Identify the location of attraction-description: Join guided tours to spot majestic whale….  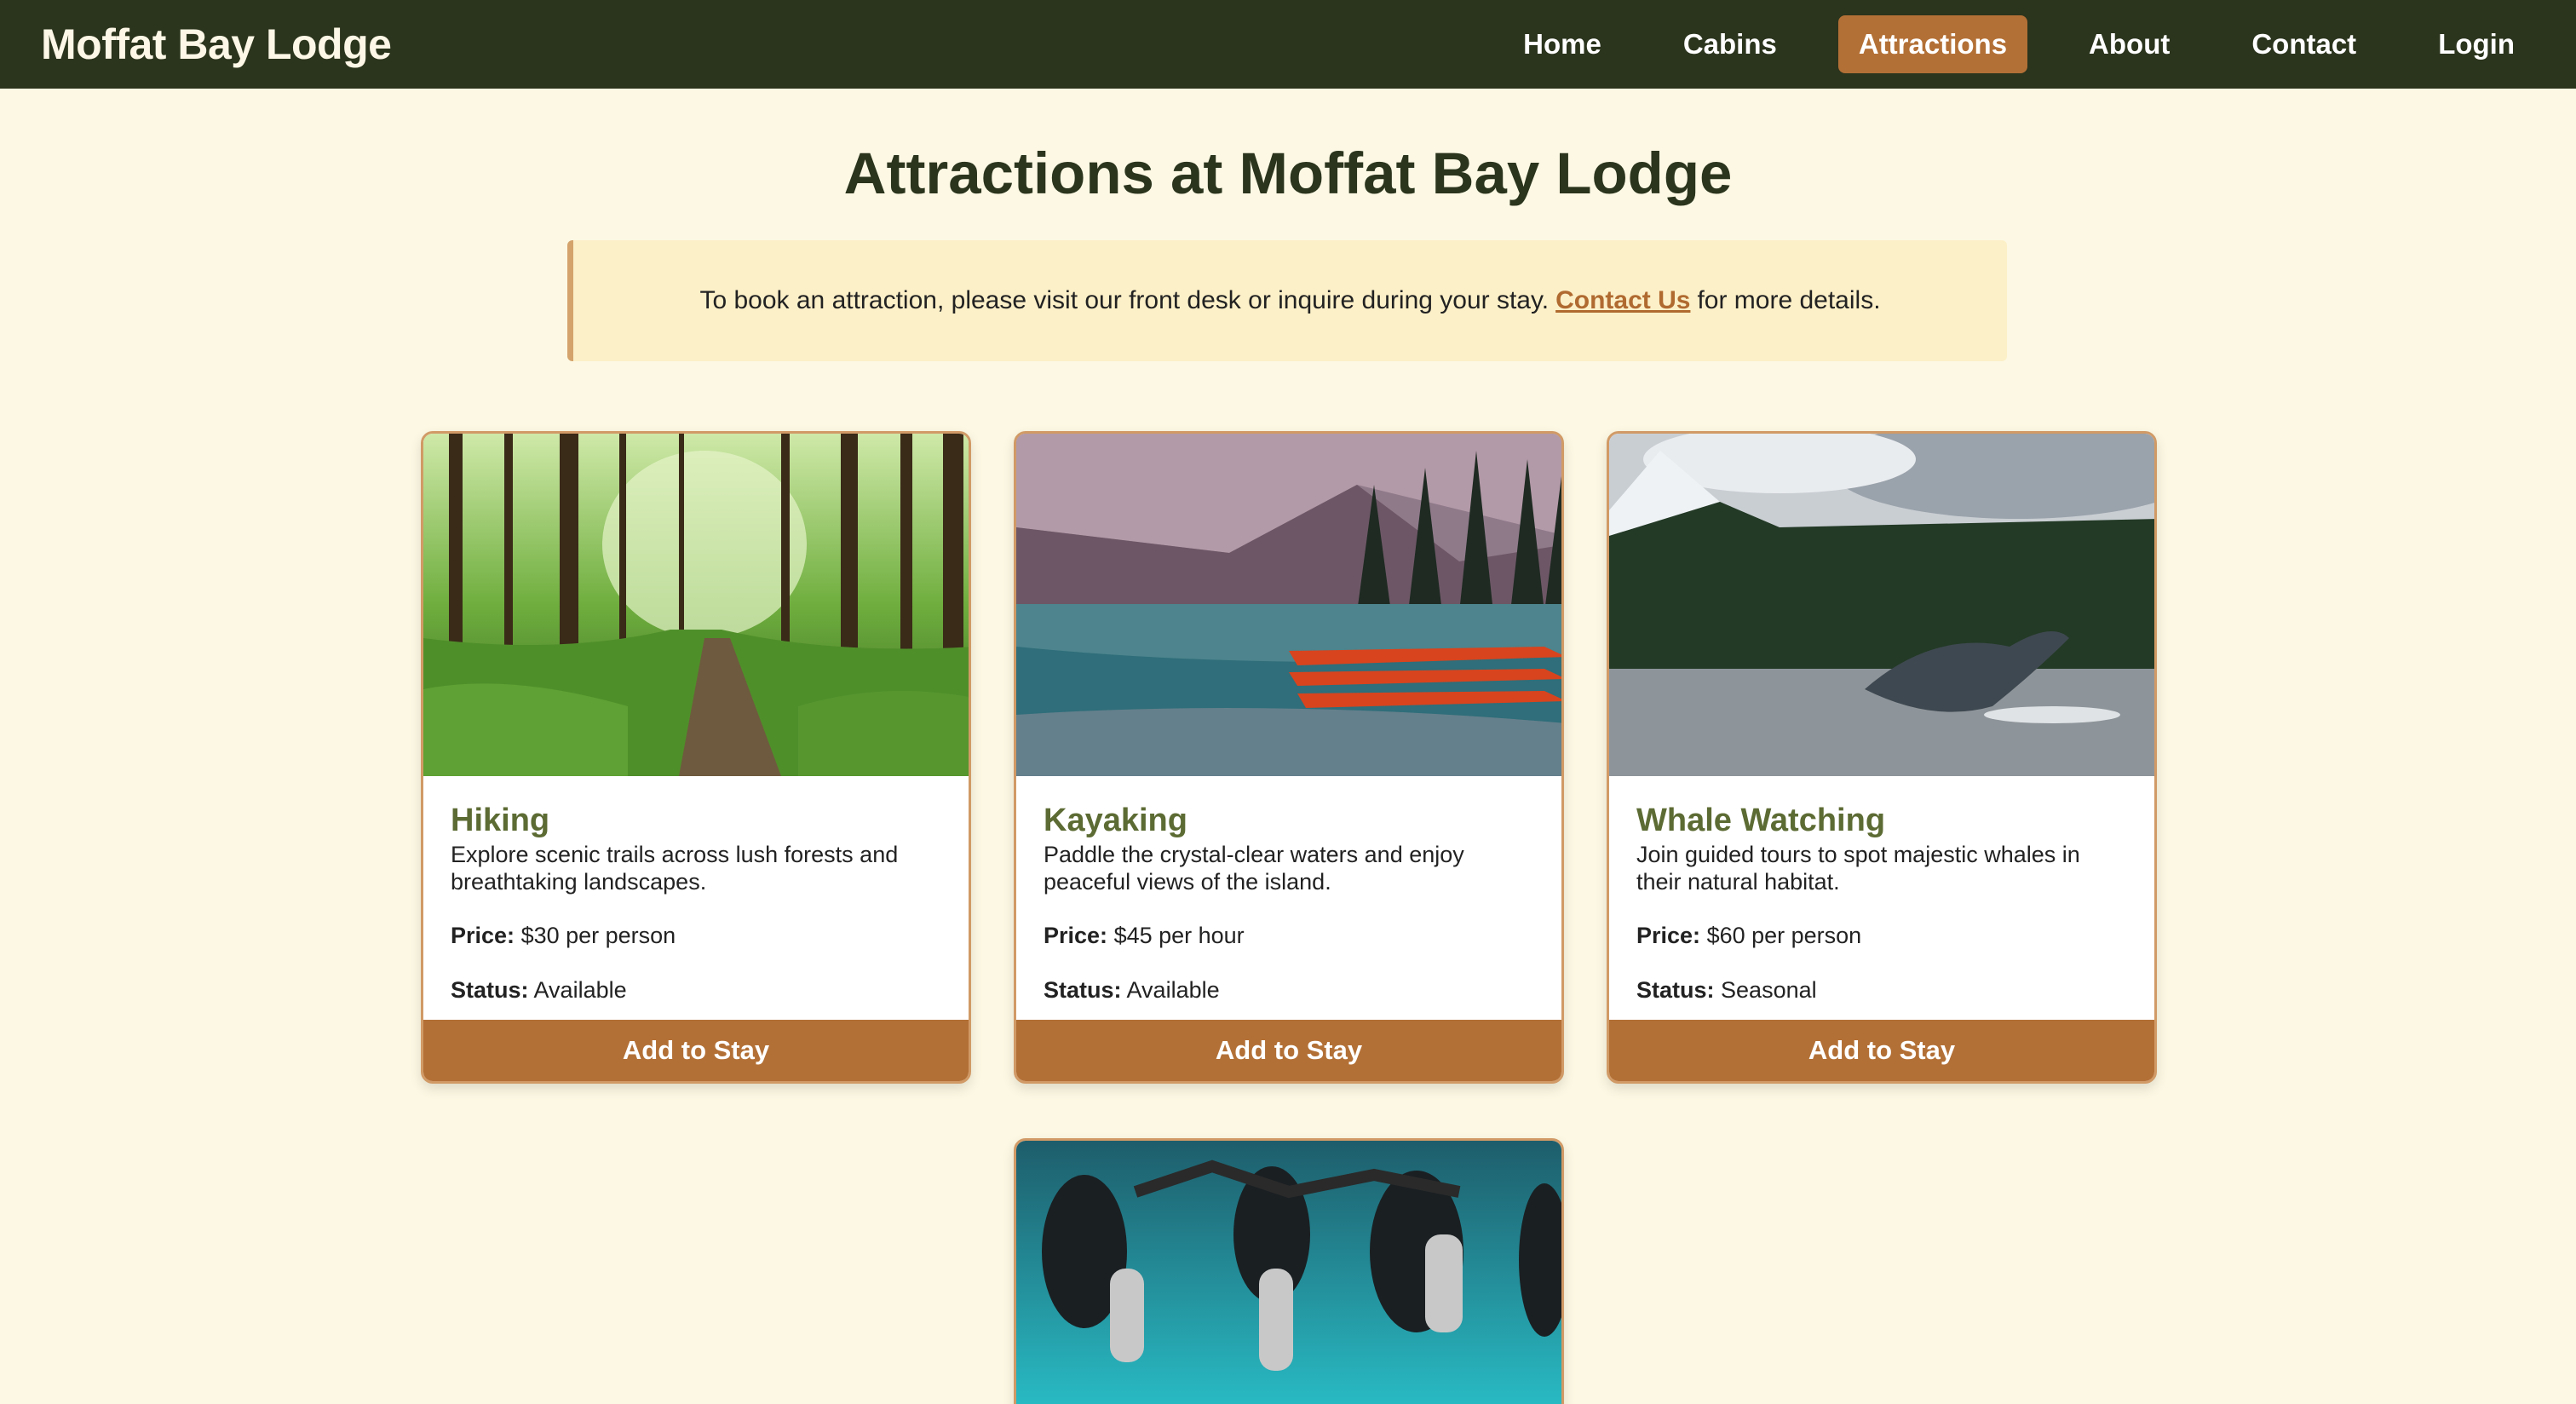
(1858, 868).